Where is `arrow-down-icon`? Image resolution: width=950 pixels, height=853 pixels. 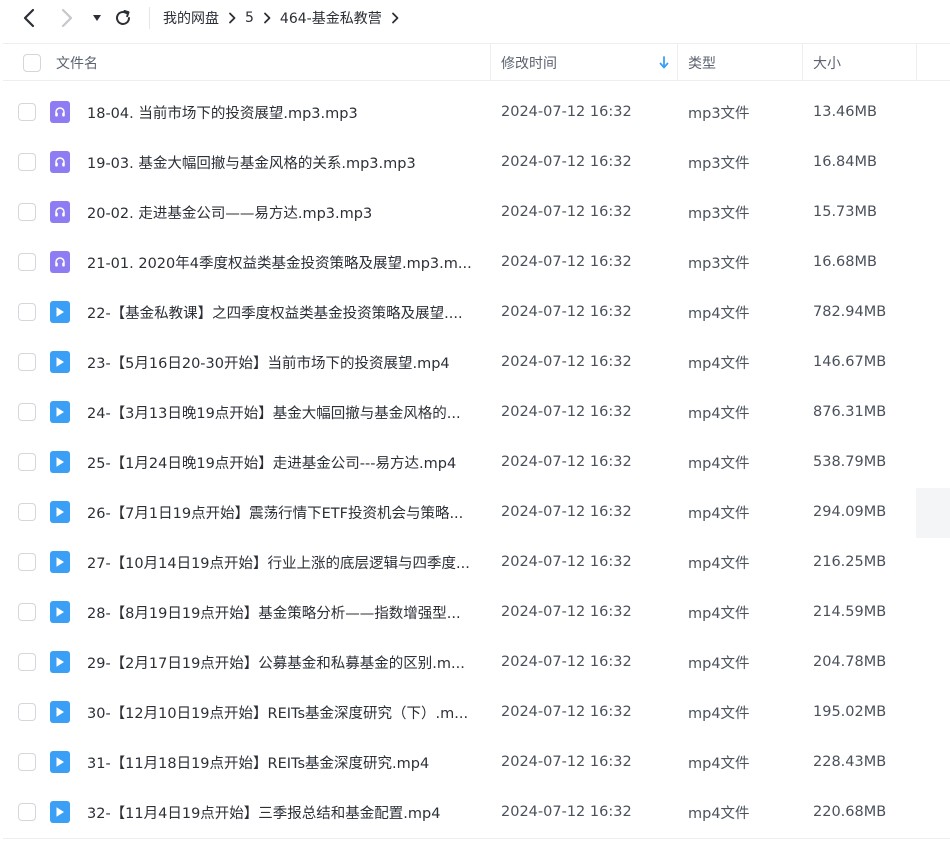 arrow-down-icon is located at coordinates (664, 62).